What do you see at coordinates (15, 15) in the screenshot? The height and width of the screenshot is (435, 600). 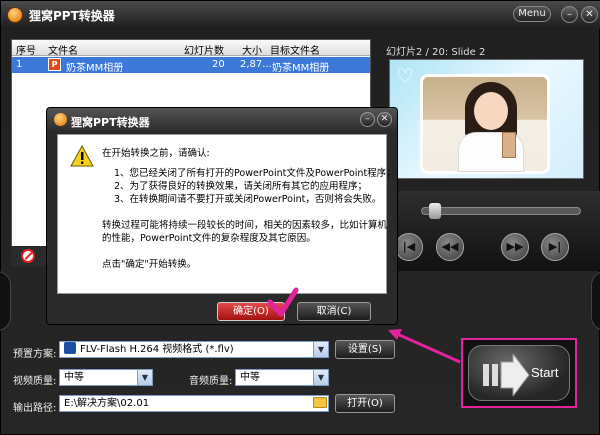 I see `app-logo-icon` at bounding box center [15, 15].